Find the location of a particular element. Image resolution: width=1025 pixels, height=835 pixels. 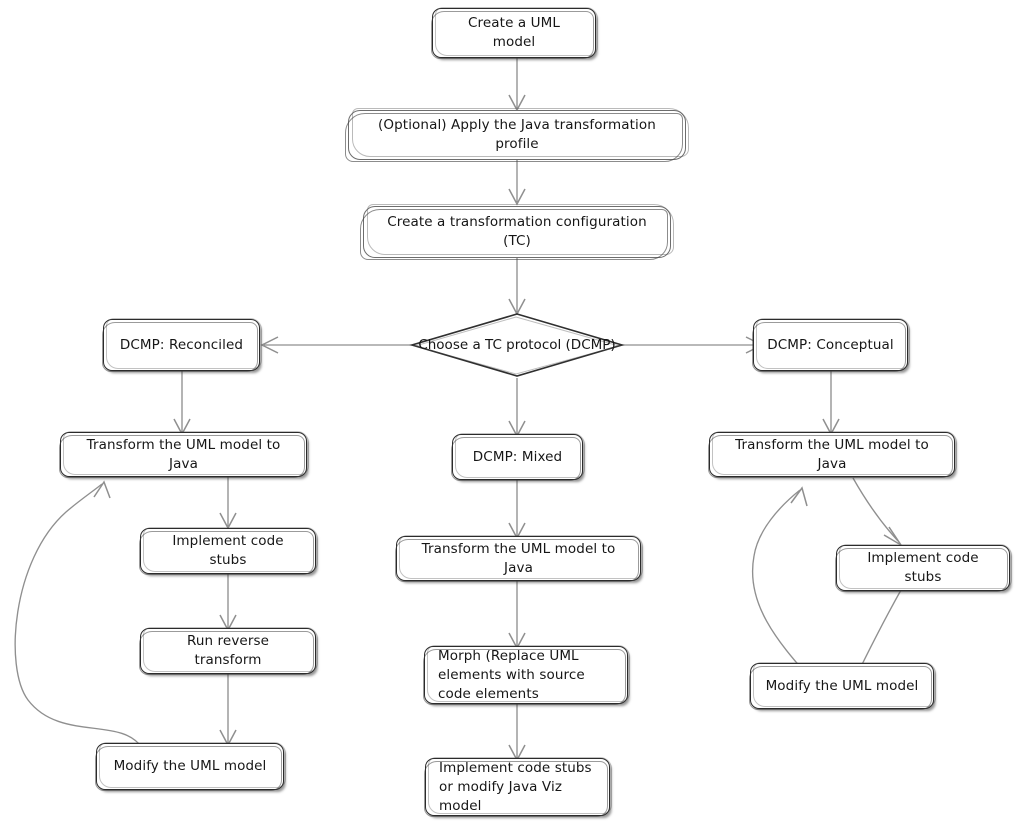

node-transform-right: Transform the UML model to Java is located at coordinates (832, 454).